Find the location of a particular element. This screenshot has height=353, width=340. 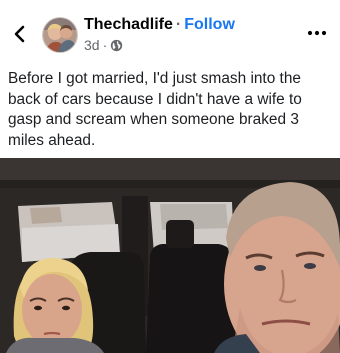

post-meta: 3d · is located at coordinates (103, 45).